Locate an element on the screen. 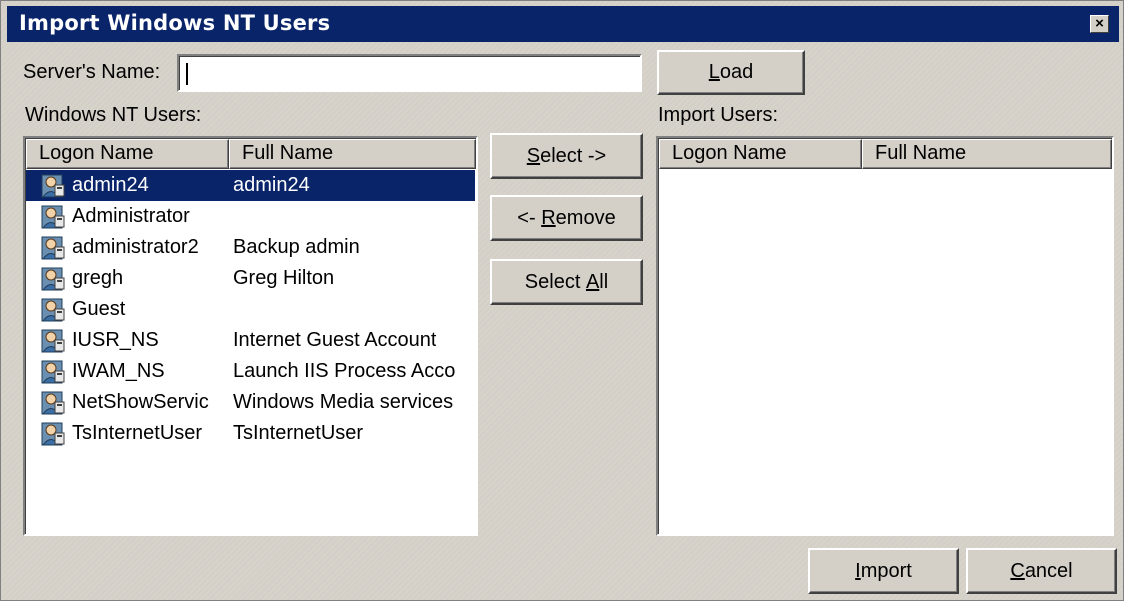 This screenshot has width=1124, height=601. logon-name-cell: Administrator is located at coordinates (131, 216).